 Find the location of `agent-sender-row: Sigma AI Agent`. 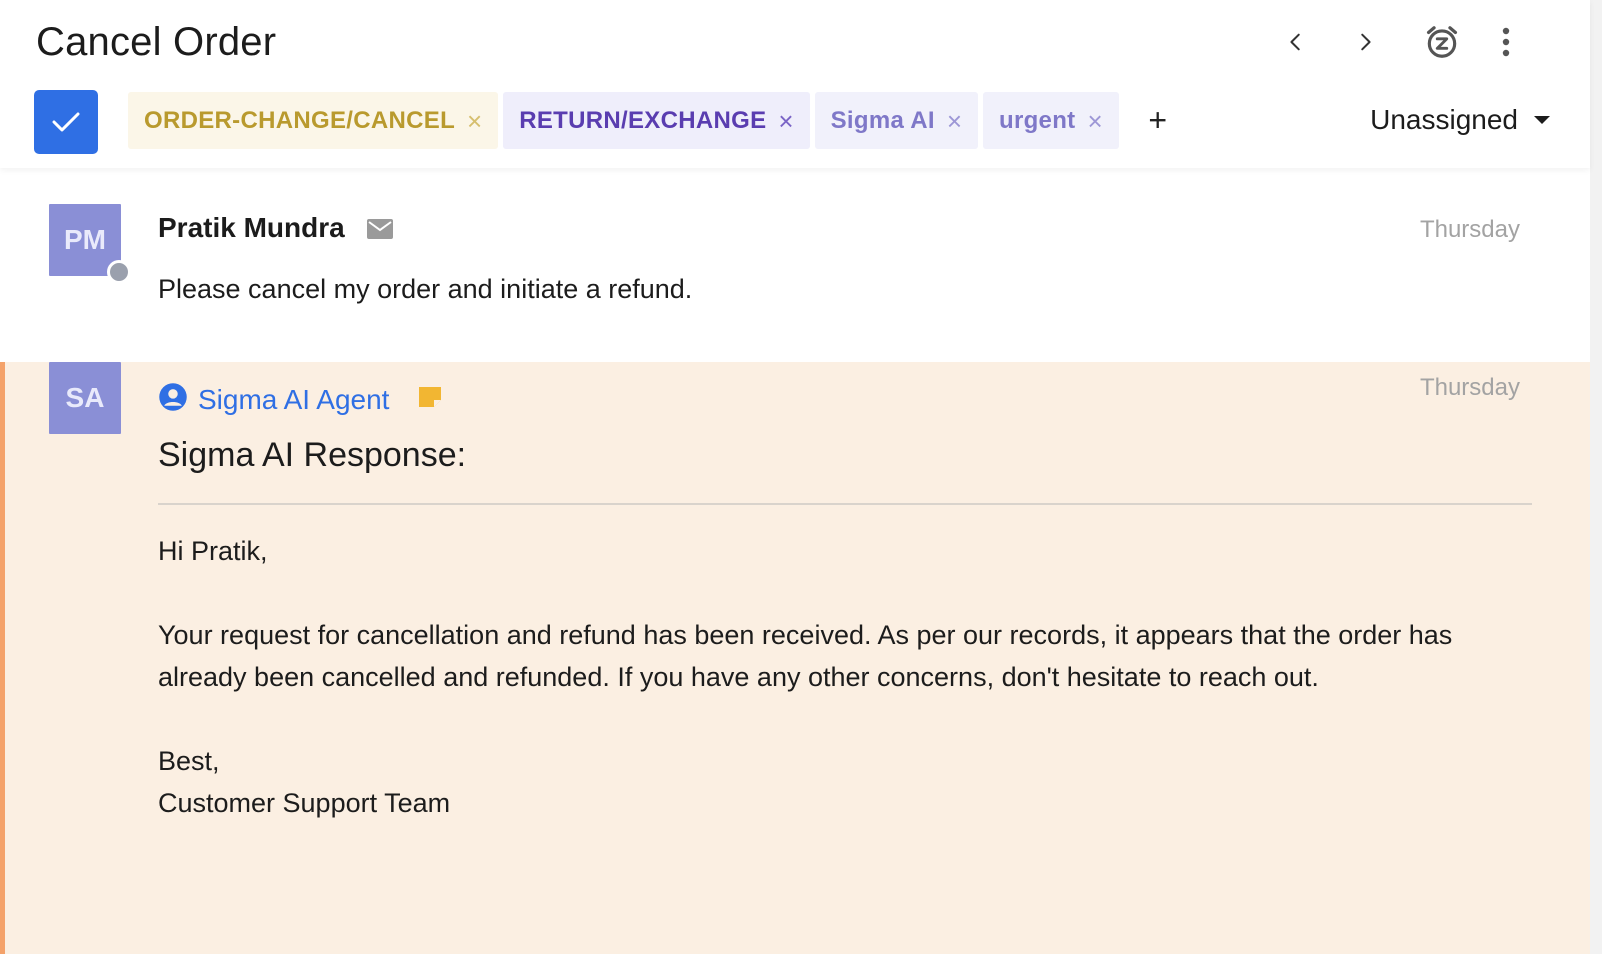

agent-sender-row: Sigma AI Agent is located at coordinates (300, 399).